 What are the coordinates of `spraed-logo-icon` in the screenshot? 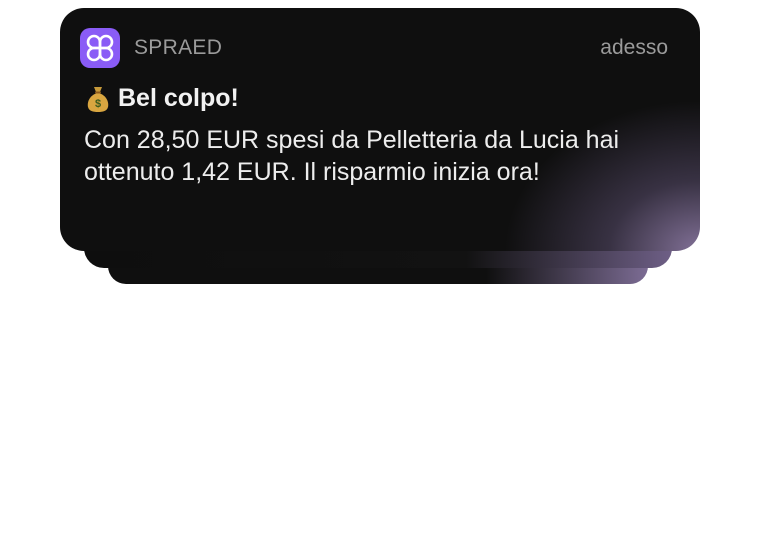 It's located at (100, 48).